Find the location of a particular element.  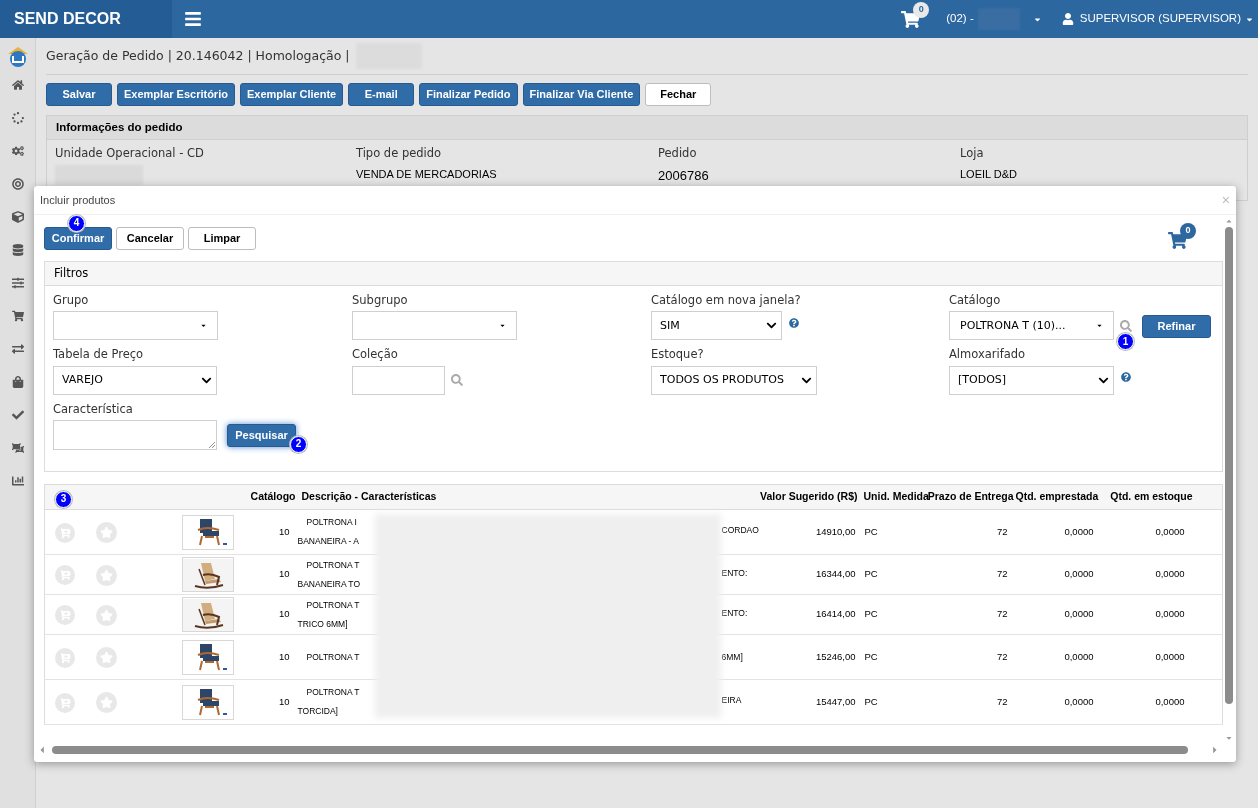

select-field: SIM is located at coordinates (716, 326).